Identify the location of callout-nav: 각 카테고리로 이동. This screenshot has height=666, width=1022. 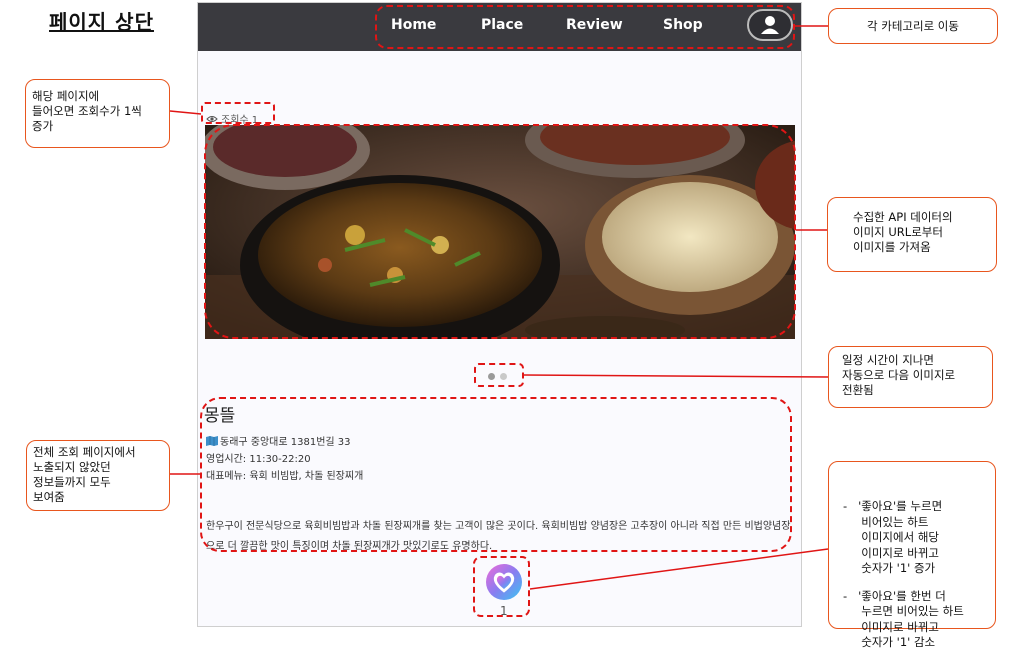
(913, 26).